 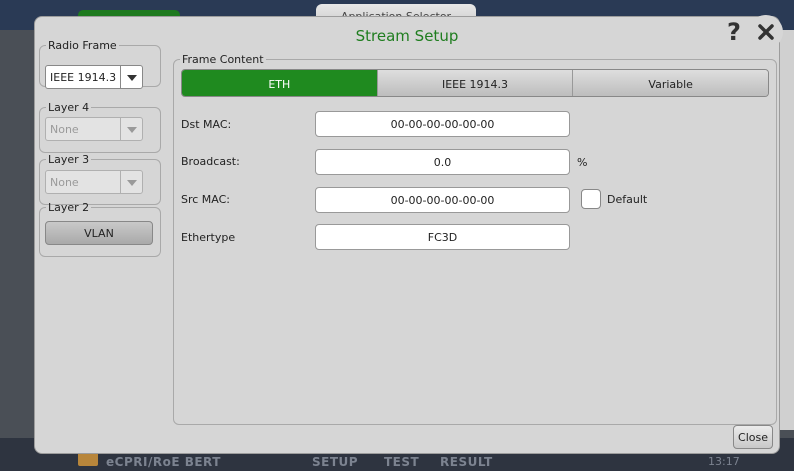 I want to click on layer4-select: None, so click(x=94, y=129).